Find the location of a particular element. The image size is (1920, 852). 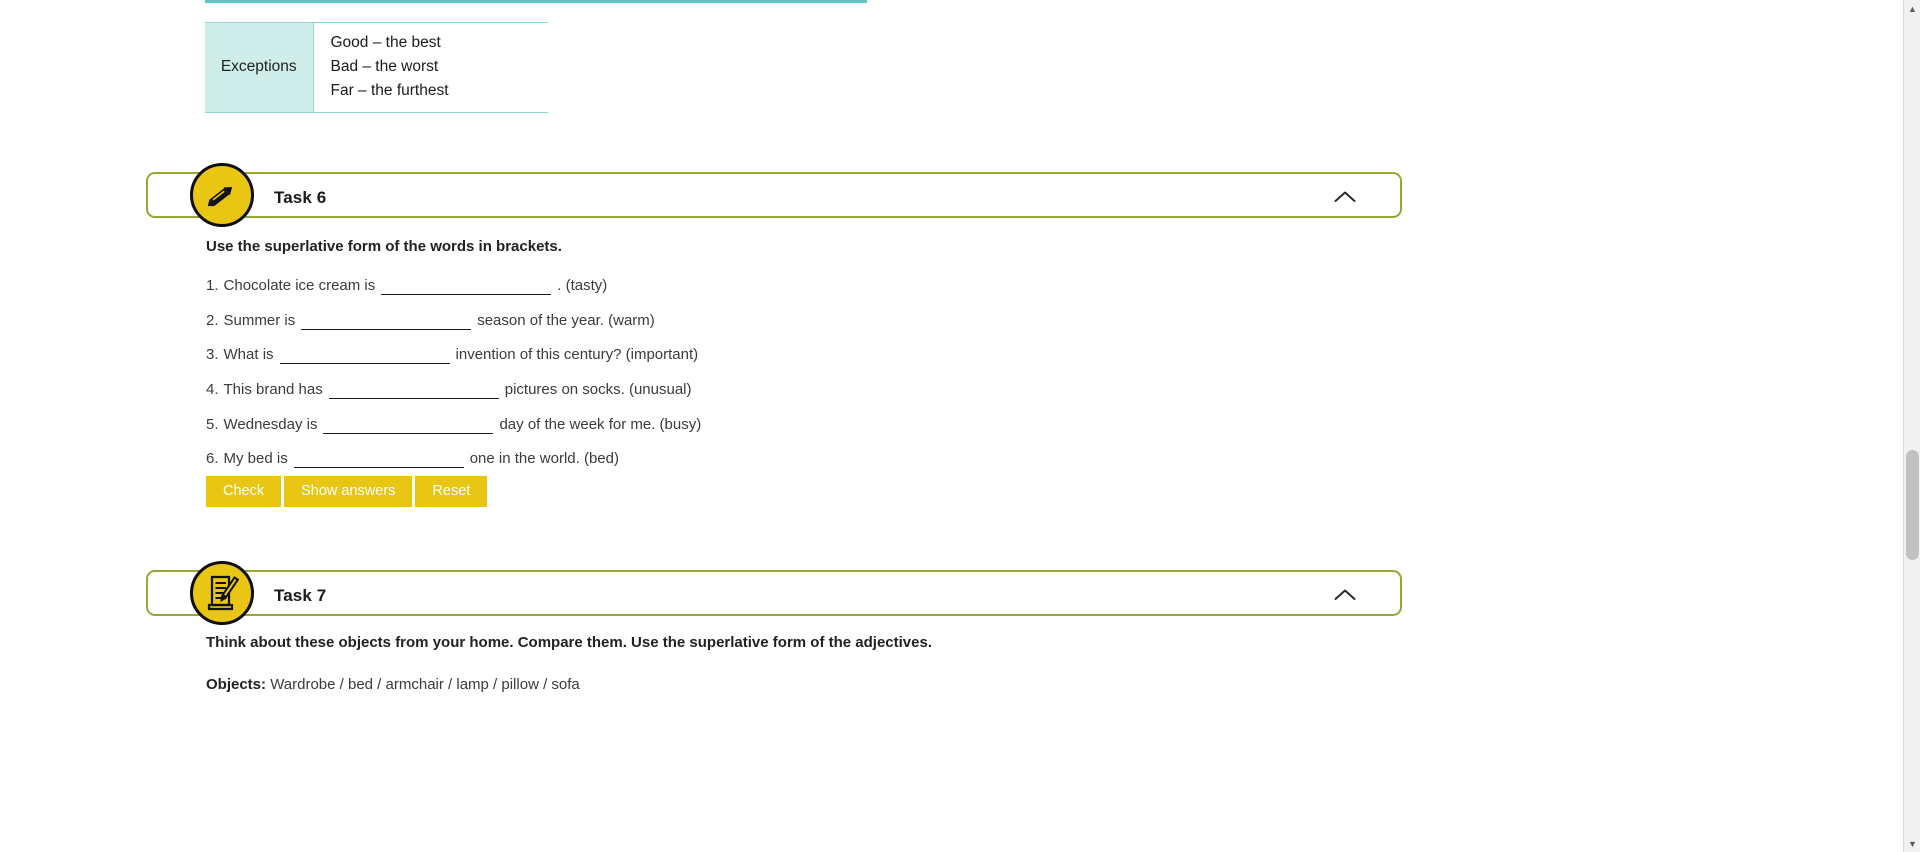

exceptions-label-cell: Exceptions is located at coordinates (259, 67).